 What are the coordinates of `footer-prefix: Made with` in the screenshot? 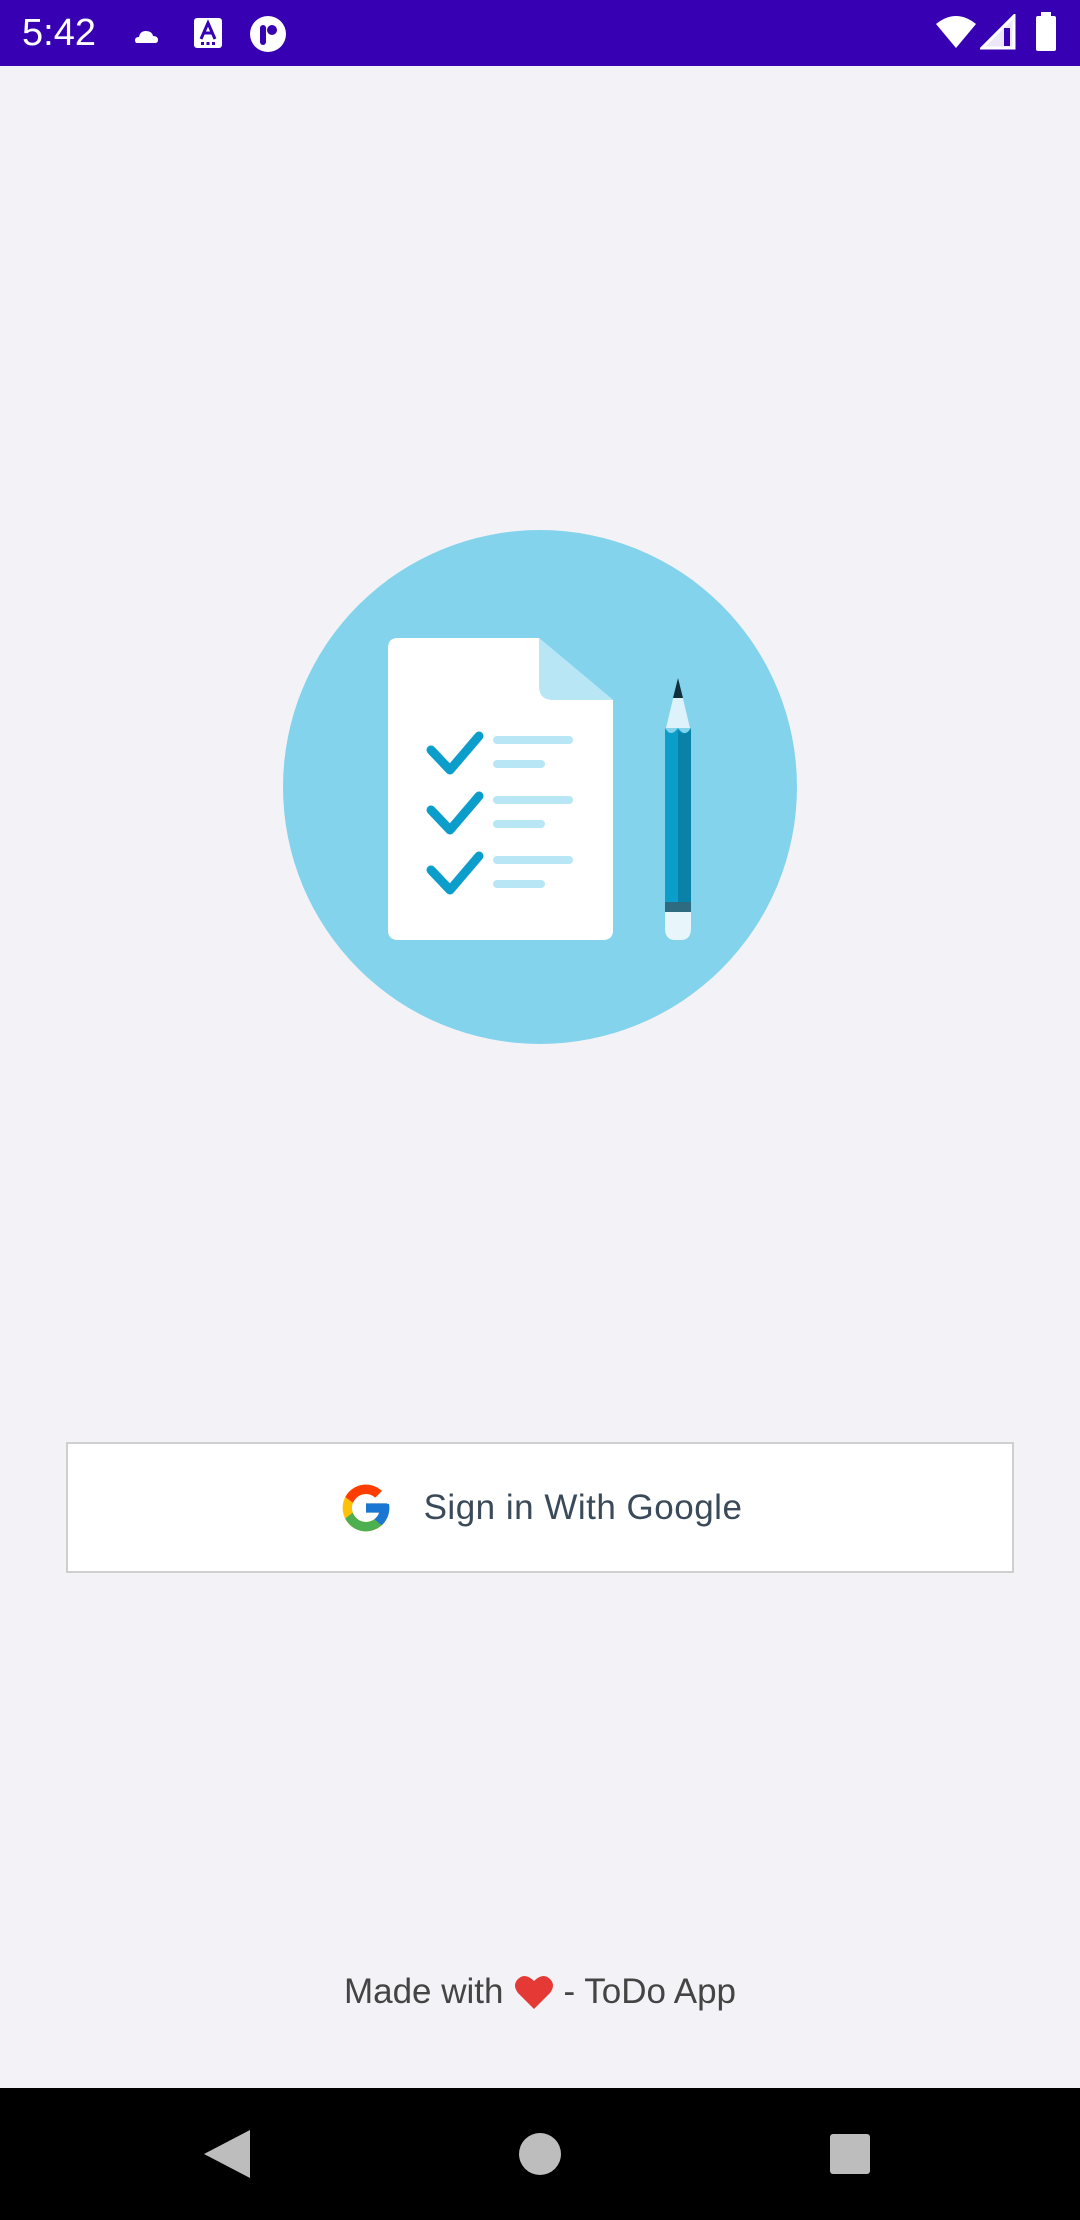 It's located at (423, 1991).